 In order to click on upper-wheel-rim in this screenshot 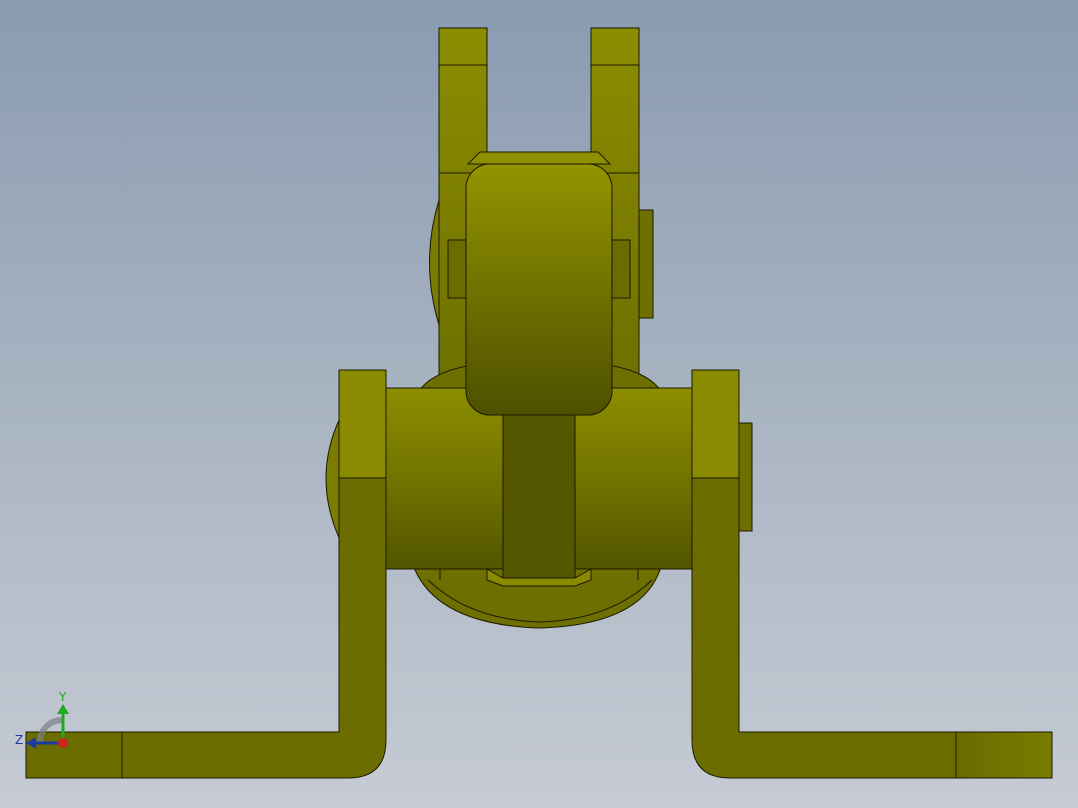, I will do `click(539, 158)`.